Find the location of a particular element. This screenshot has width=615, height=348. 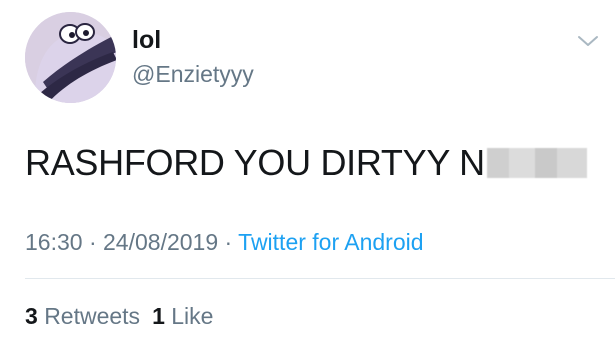

engagement-stats: 3 Retweets 1 Like is located at coordinates (119, 316).